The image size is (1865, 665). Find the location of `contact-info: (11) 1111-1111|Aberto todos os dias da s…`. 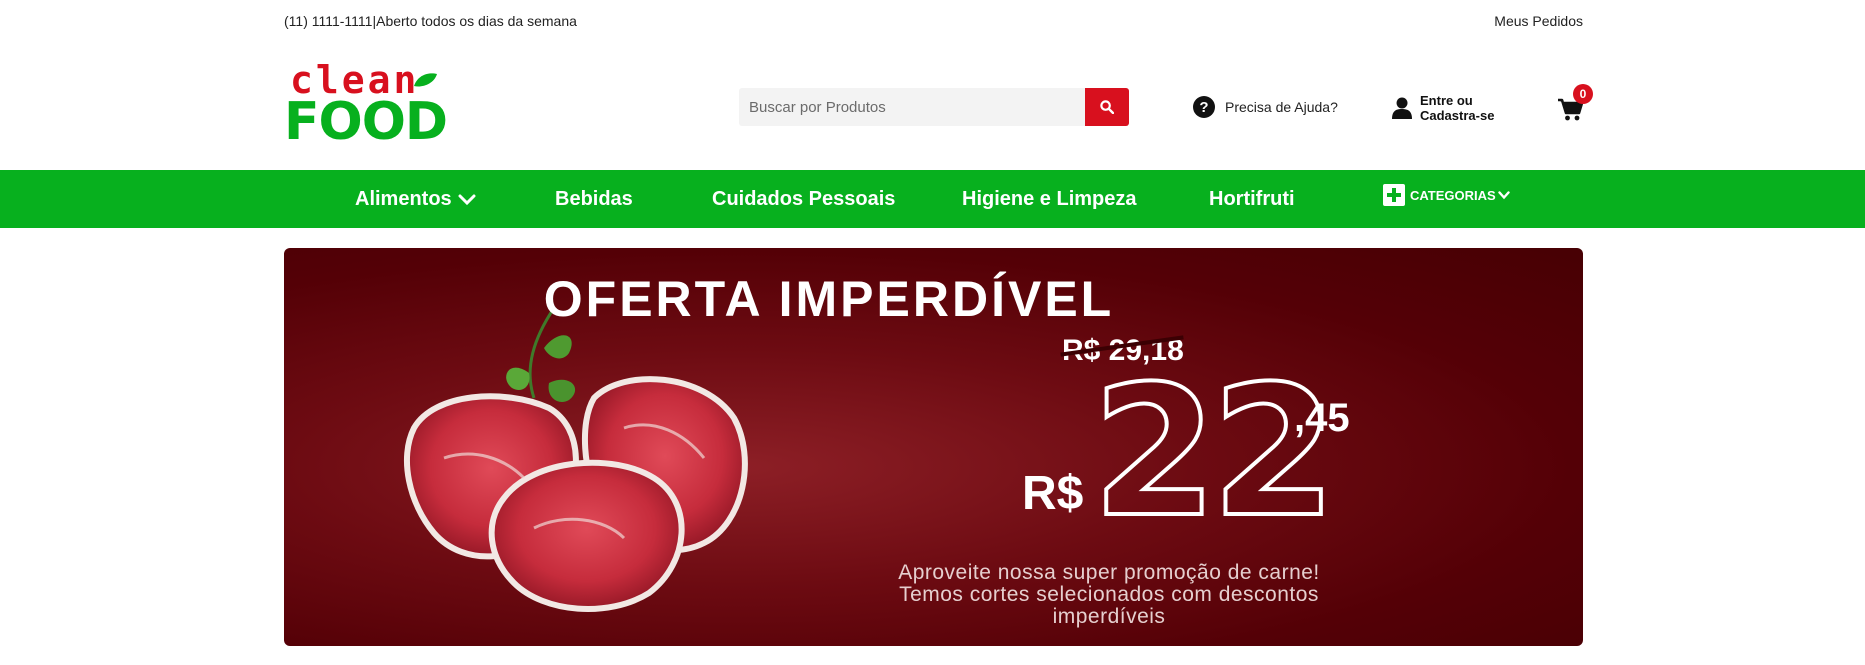

contact-info: (11) 1111-1111|Aberto todos os dias da s… is located at coordinates (430, 21).